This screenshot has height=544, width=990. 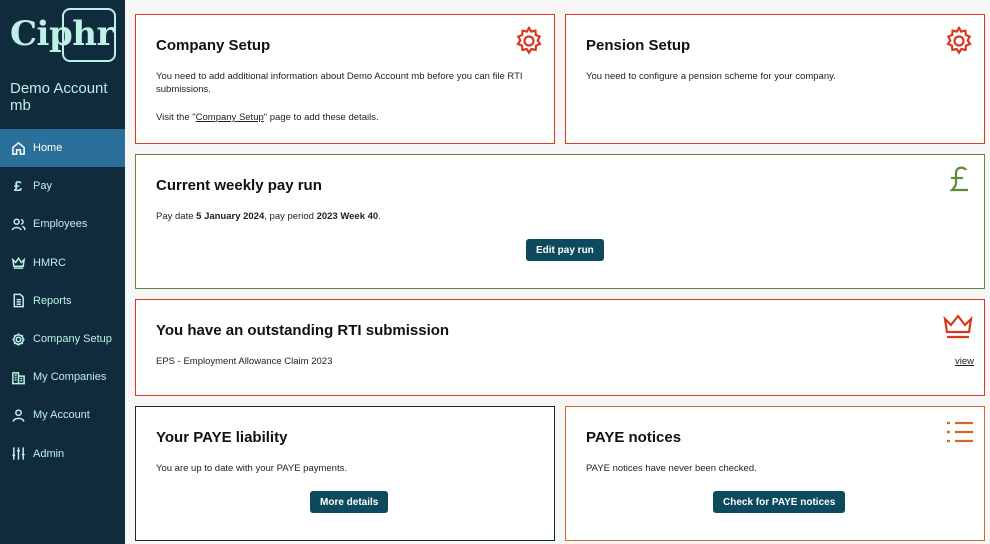 What do you see at coordinates (347, 216) in the screenshot?
I see `pay-period: 2023 Week 40` at bounding box center [347, 216].